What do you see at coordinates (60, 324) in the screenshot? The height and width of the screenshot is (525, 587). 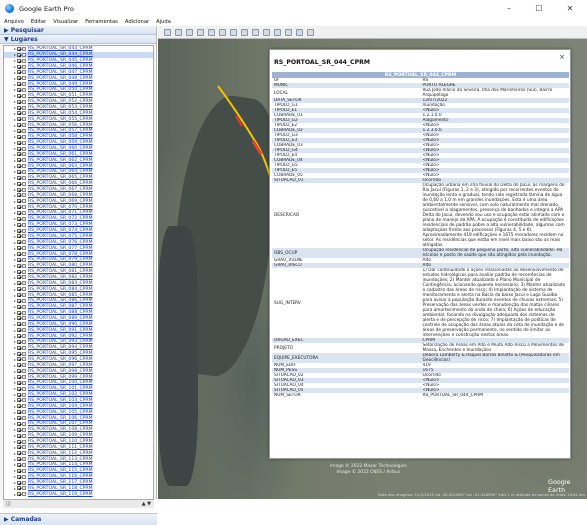 I see `place-label: RS_PORTOAL_SR_090_CPRM` at bounding box center [60, 324].